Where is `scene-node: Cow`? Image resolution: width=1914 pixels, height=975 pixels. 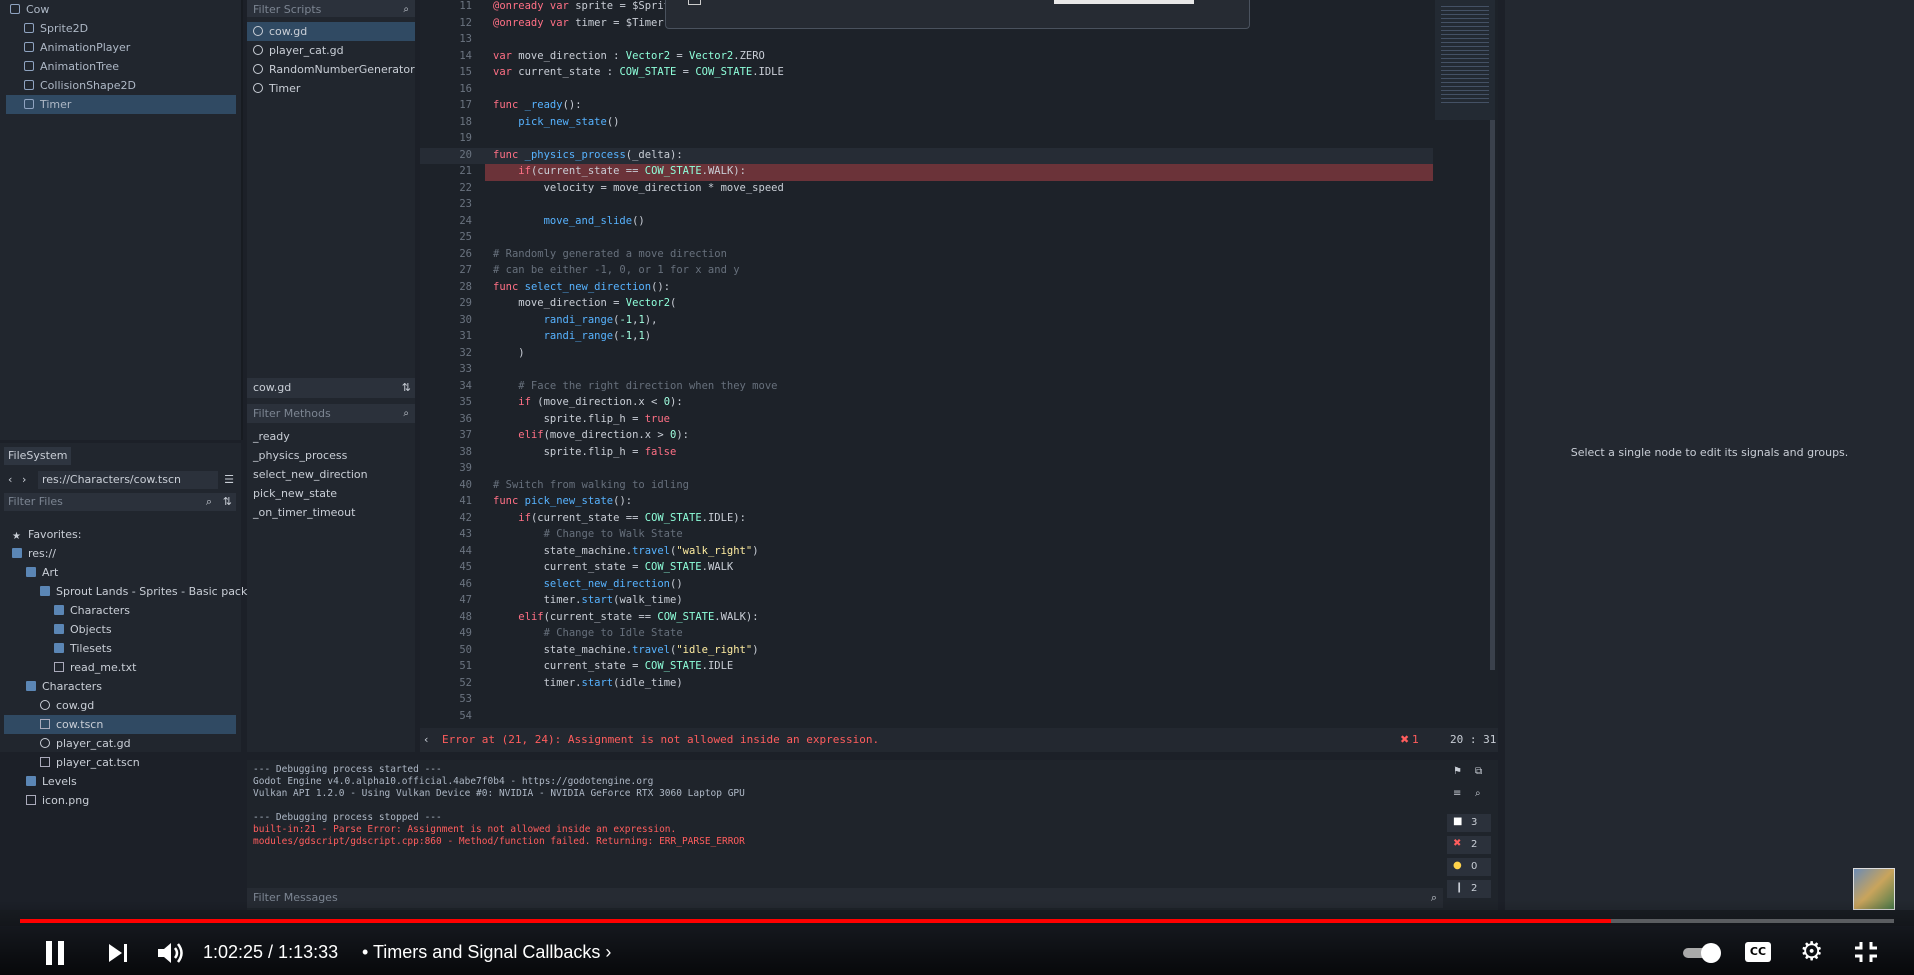
scene-node: Cow is located at coordinates (121, 9).